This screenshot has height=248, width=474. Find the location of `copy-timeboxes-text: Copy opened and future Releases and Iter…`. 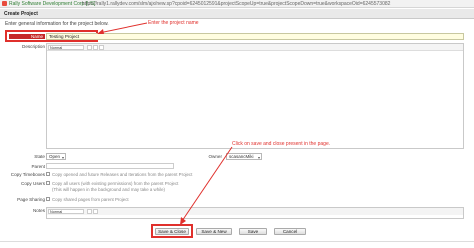

copy-timeboxes-text: Copy opened and future Releases and Iter… is located at coordinates (122, 174).